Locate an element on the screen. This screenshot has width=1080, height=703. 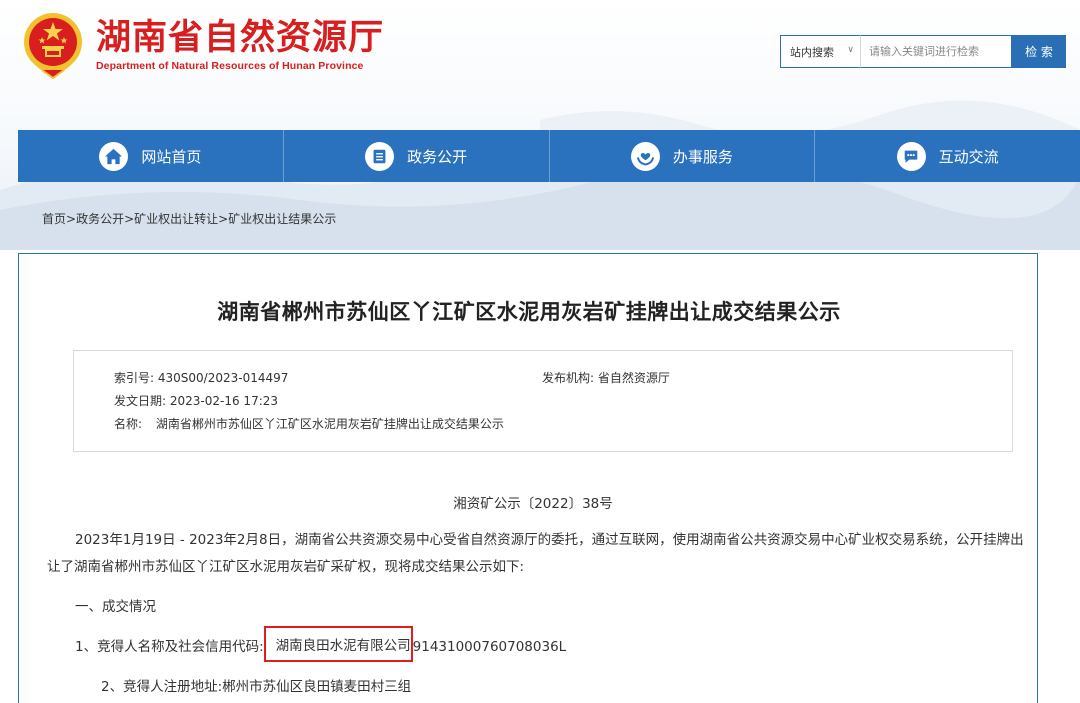
nav-label: 政务公开 is located at coordinates (437, 156).